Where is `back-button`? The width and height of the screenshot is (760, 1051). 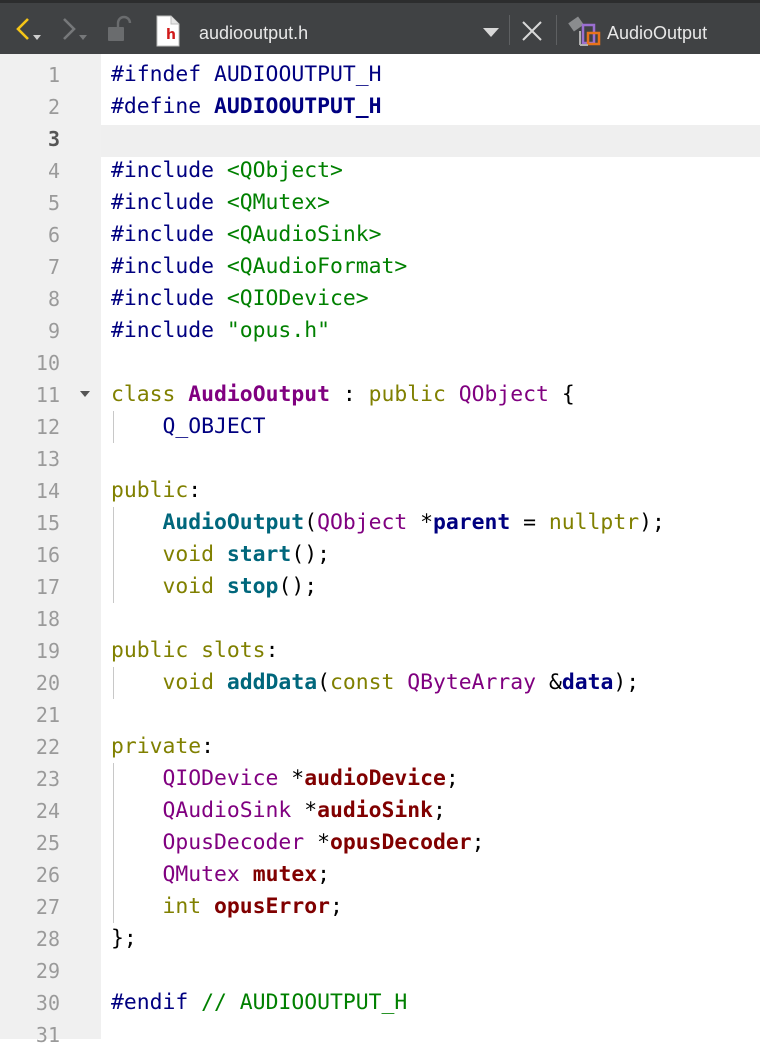
back-button is located at coordinates (28, 29).